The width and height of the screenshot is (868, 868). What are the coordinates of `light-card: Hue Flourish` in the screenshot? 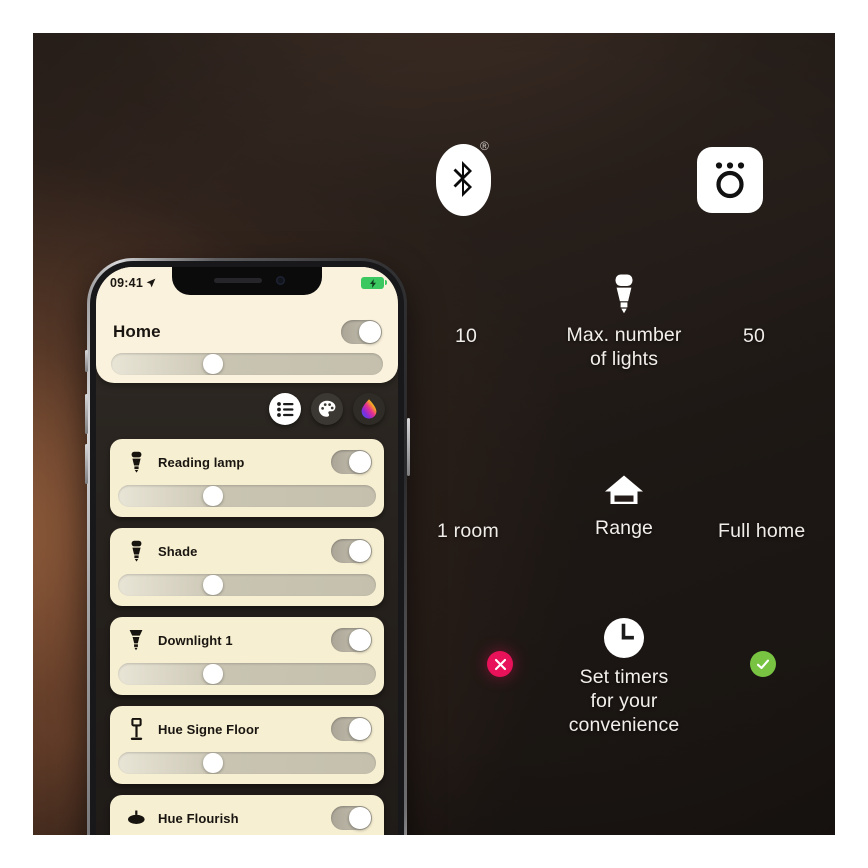 It's located at (247, 815).